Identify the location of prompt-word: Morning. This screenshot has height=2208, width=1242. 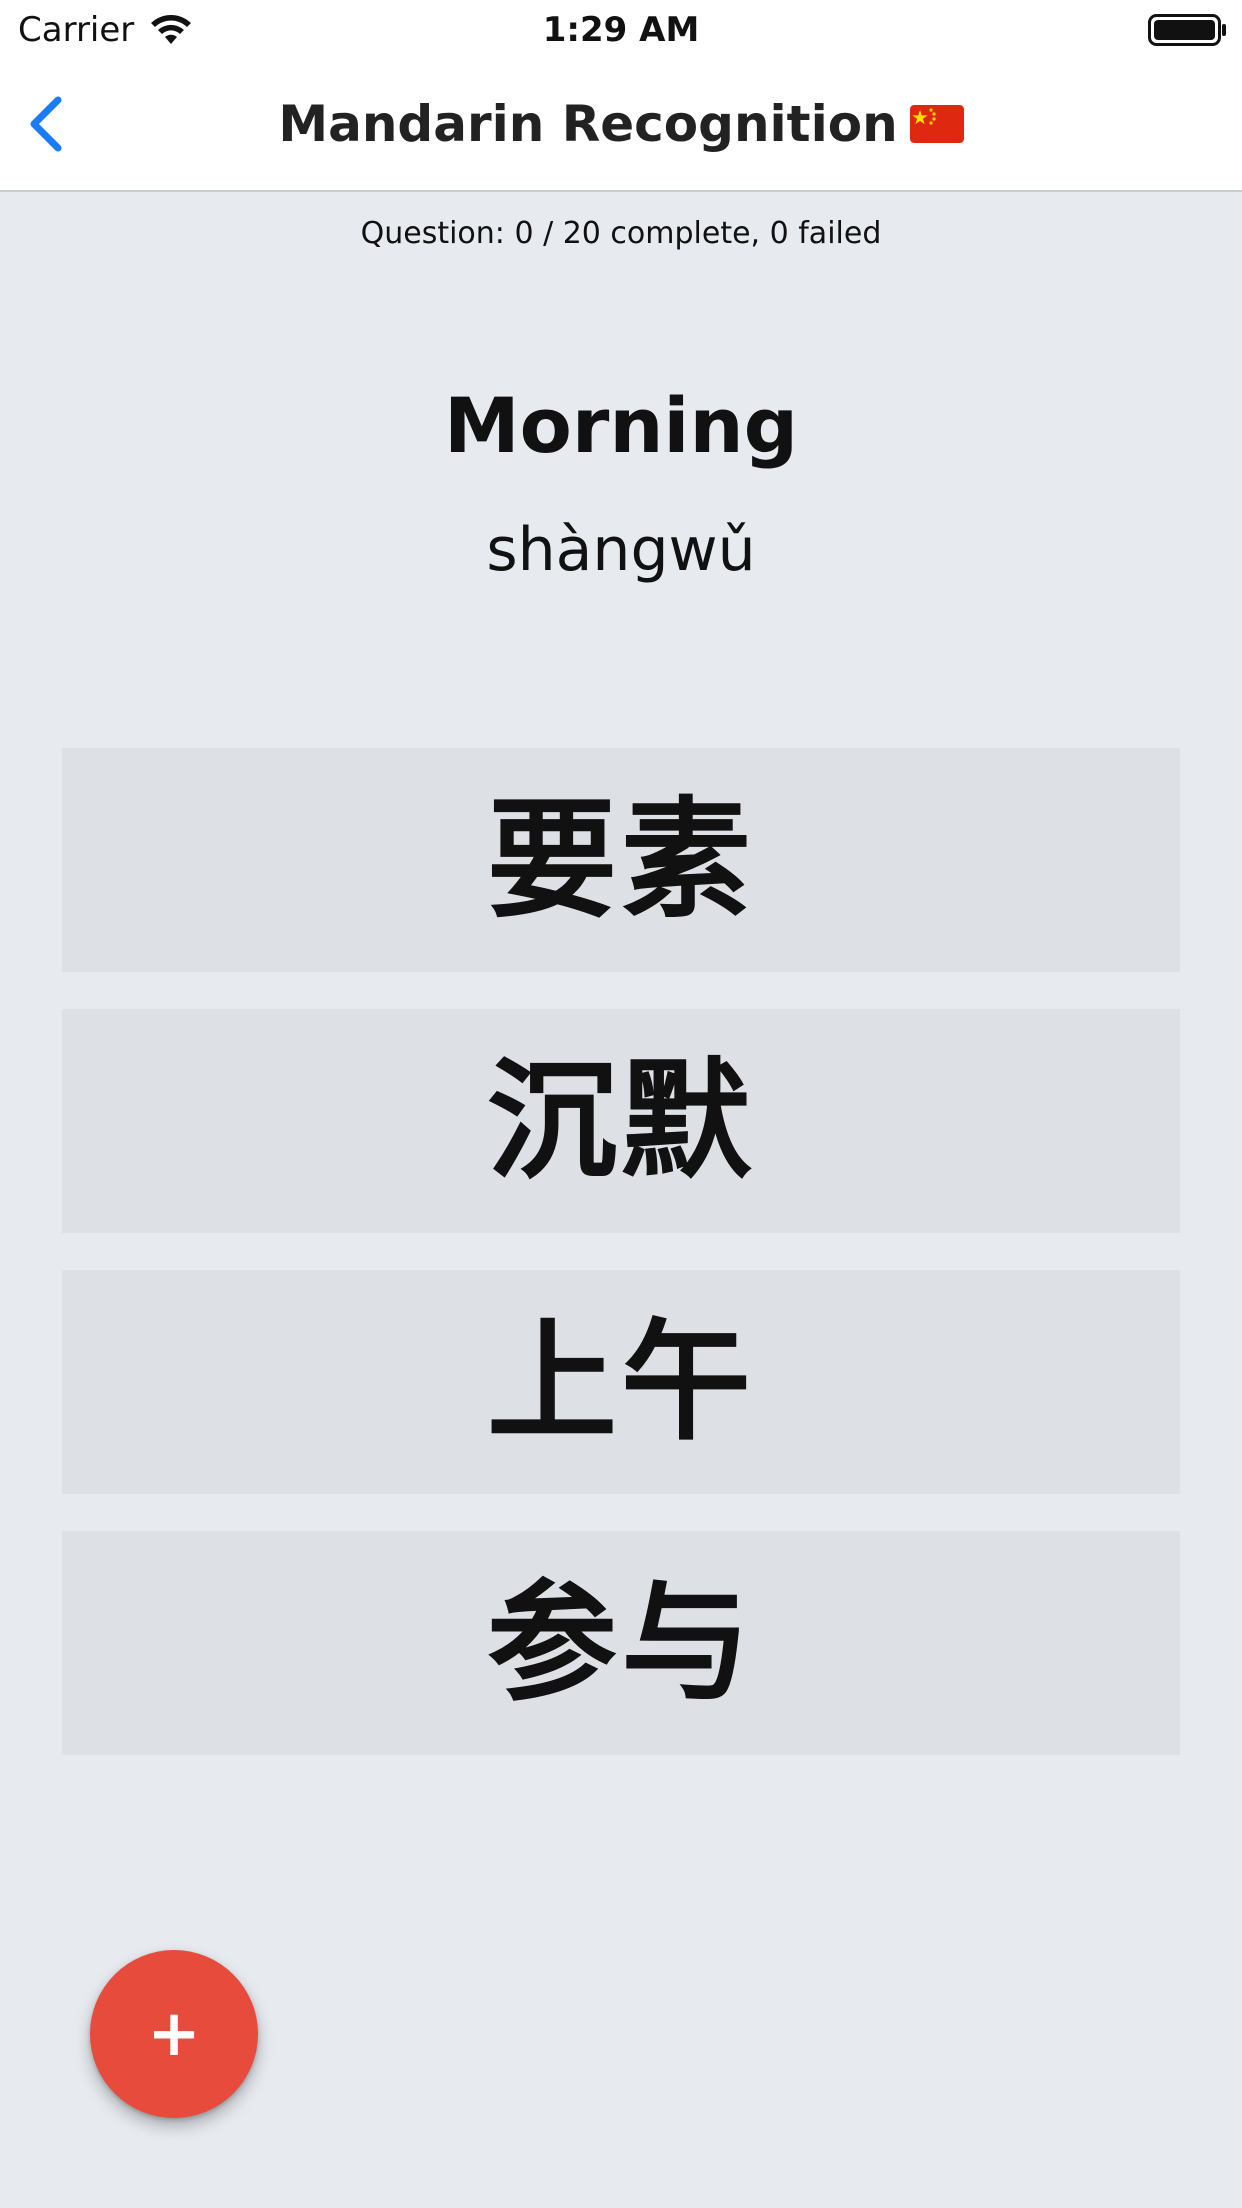
(621, 425).